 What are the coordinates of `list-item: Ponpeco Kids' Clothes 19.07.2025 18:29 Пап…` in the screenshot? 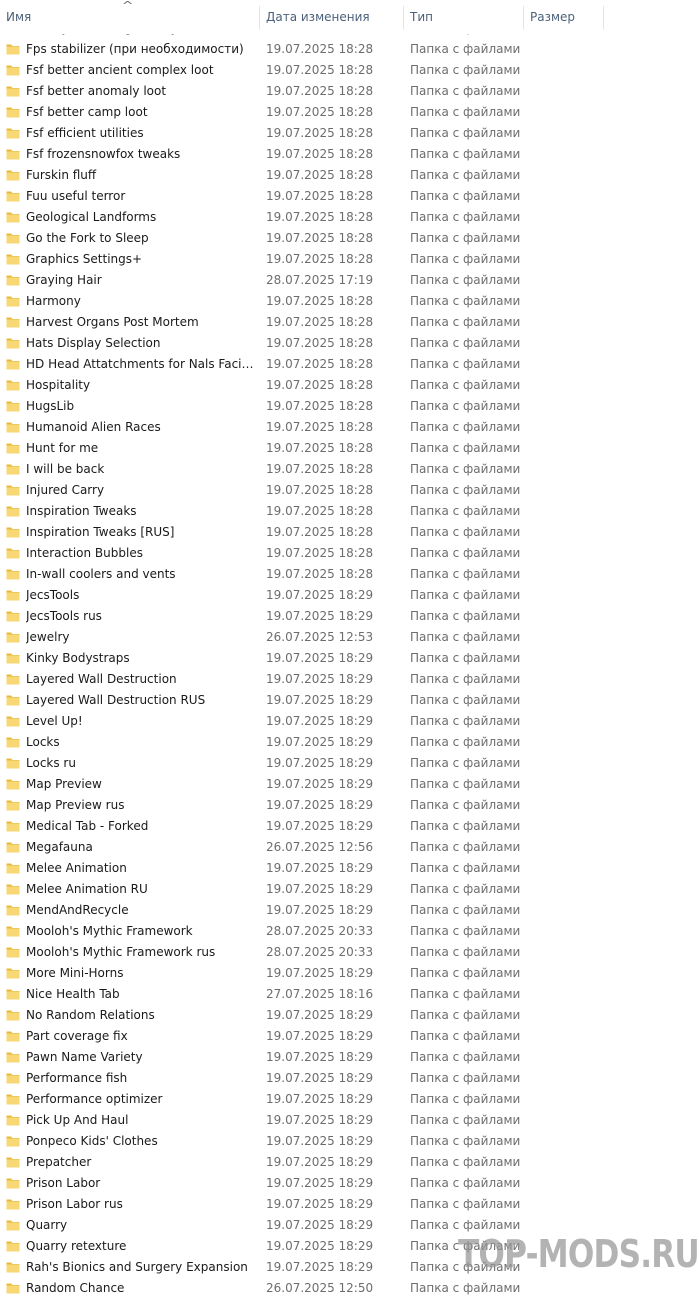 It's located at (349, 1141).